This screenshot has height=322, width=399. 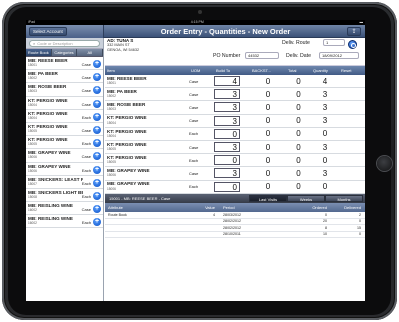 What do you see at coordinates (64, 90) in the screenshot?
I see `list-item: MB: ROSIE BEER 15003 Case +` at bounding box center [64, 90].